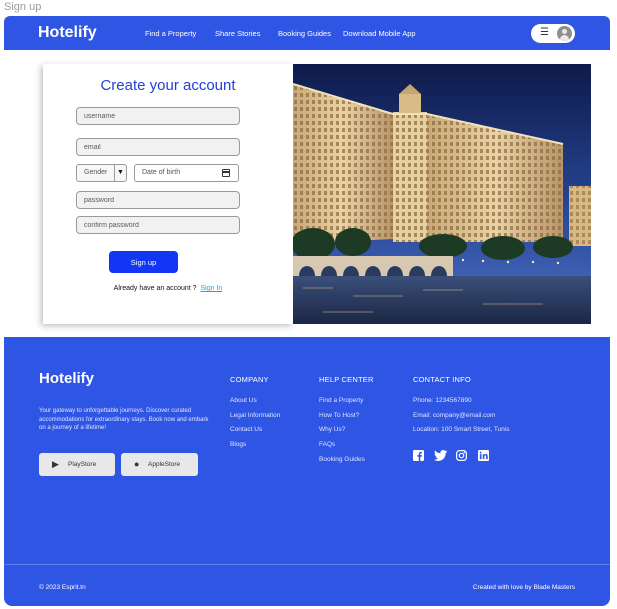  What do you see at coordinates (155, 288) in the screenshot?
I see `already-text: Already have an account ?` at bounding box center [155, 288].